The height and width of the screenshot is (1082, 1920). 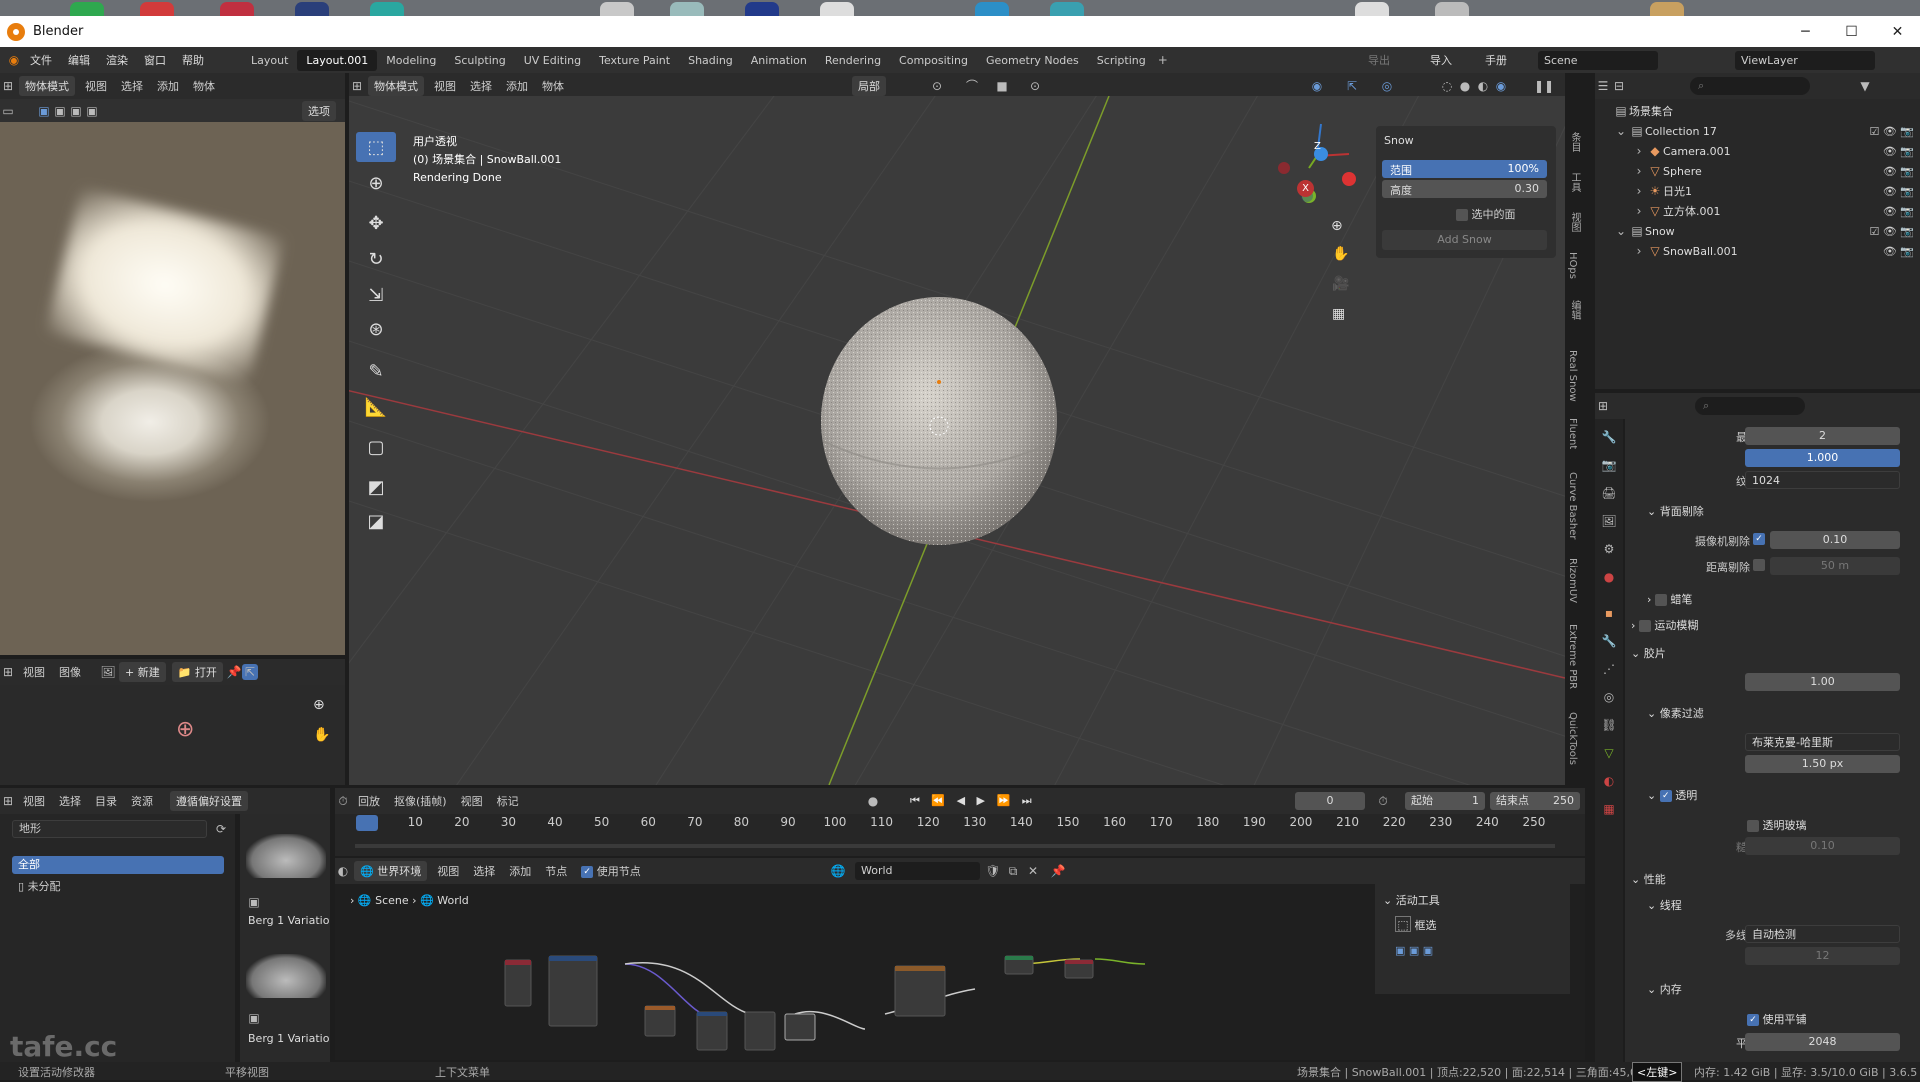 I want to click on image-editor-canvas: ⊕ ⊕ ✋, so click(x=172, y=735).